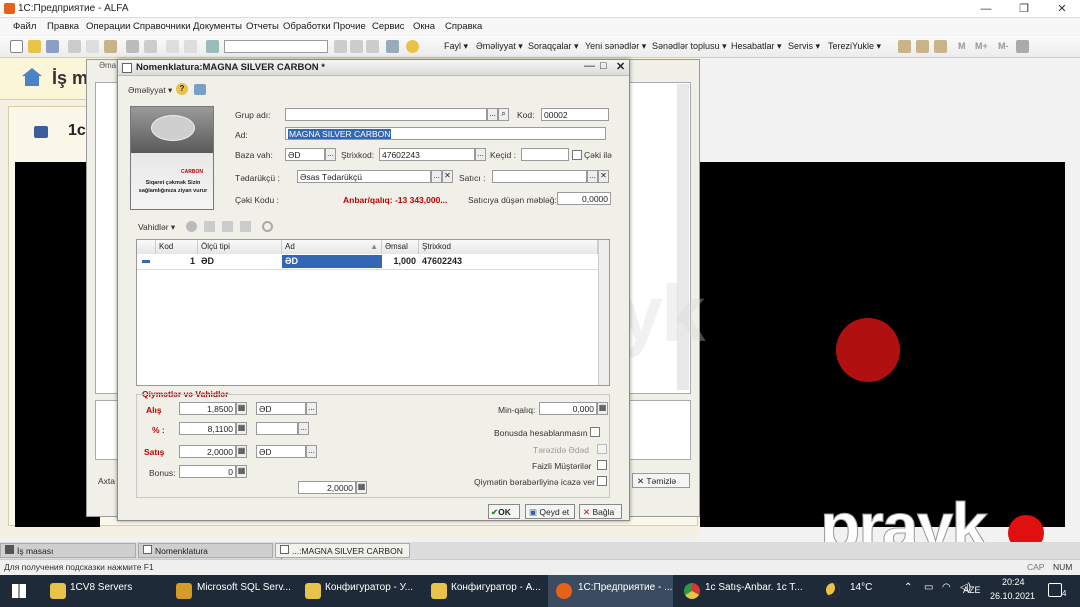 The image size is (1080, 607). I want to click on table-row: 1 ƏD ƏD 1,000 47602243, so click(367, 262).